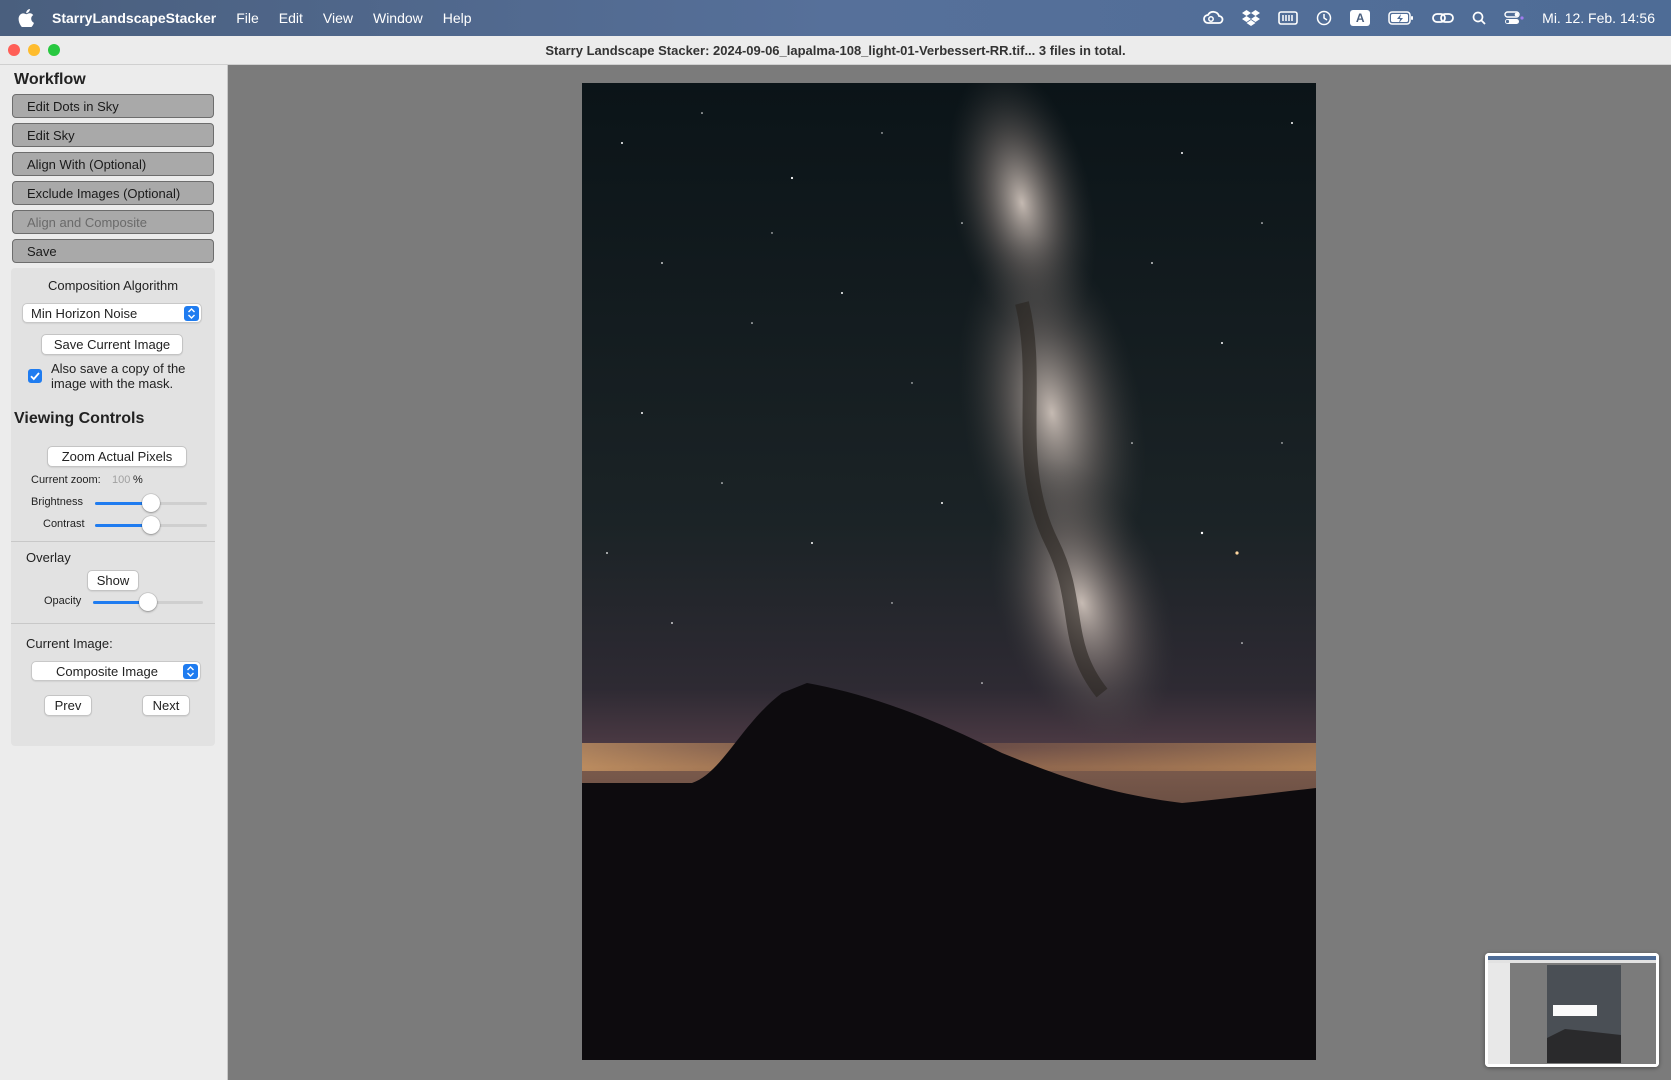  I want to click on menu-edit: Edit, so click(291, 18).